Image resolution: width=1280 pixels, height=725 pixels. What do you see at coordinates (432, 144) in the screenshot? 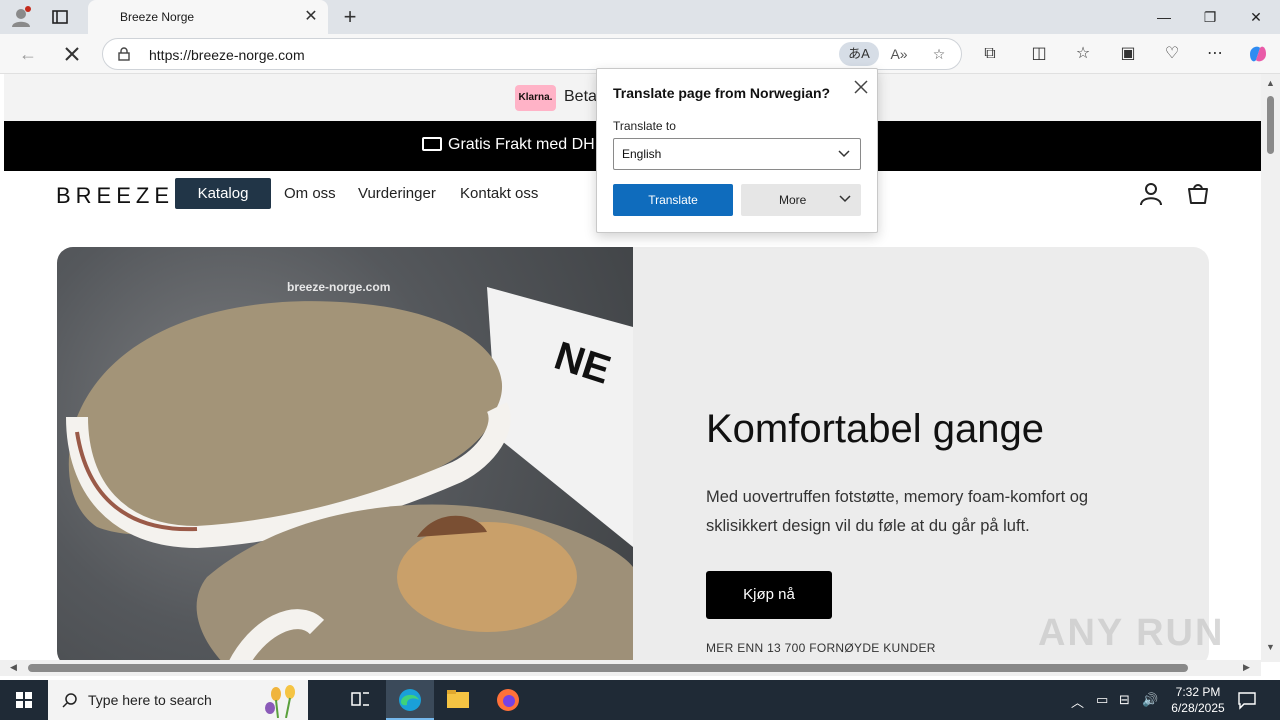
I see `truck-icon` at bounding box center [432, 144].